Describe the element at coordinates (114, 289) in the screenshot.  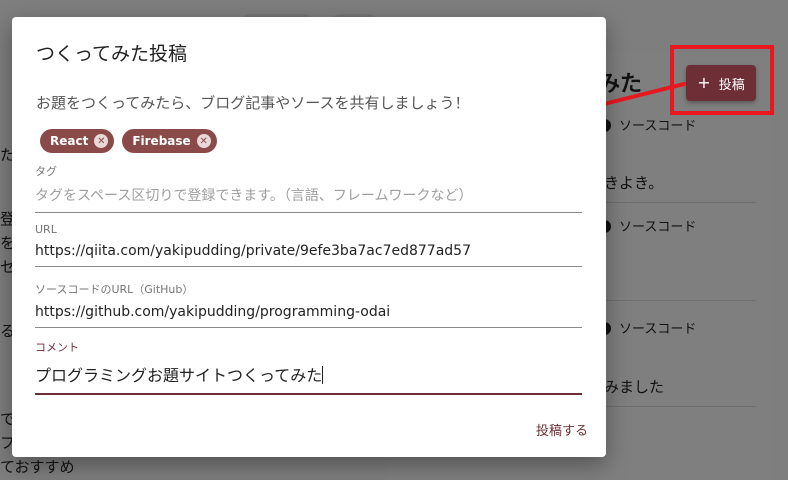
I see `source-url-field-label: ソースコードのURL（GitHub）` at that location.